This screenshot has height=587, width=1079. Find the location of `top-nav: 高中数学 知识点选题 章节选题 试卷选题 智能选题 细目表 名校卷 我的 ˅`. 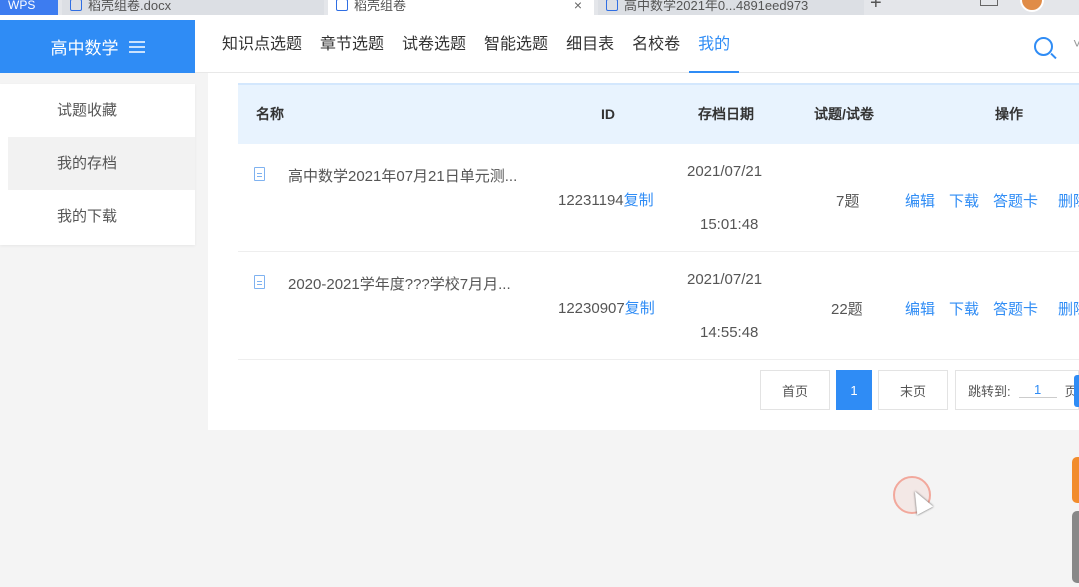

top-nav: 高中数学 知识点选题 章节选题 试卷选题 智能选题 细目表 名校卷 我的 ˅ is located at coordinates (539, 44).